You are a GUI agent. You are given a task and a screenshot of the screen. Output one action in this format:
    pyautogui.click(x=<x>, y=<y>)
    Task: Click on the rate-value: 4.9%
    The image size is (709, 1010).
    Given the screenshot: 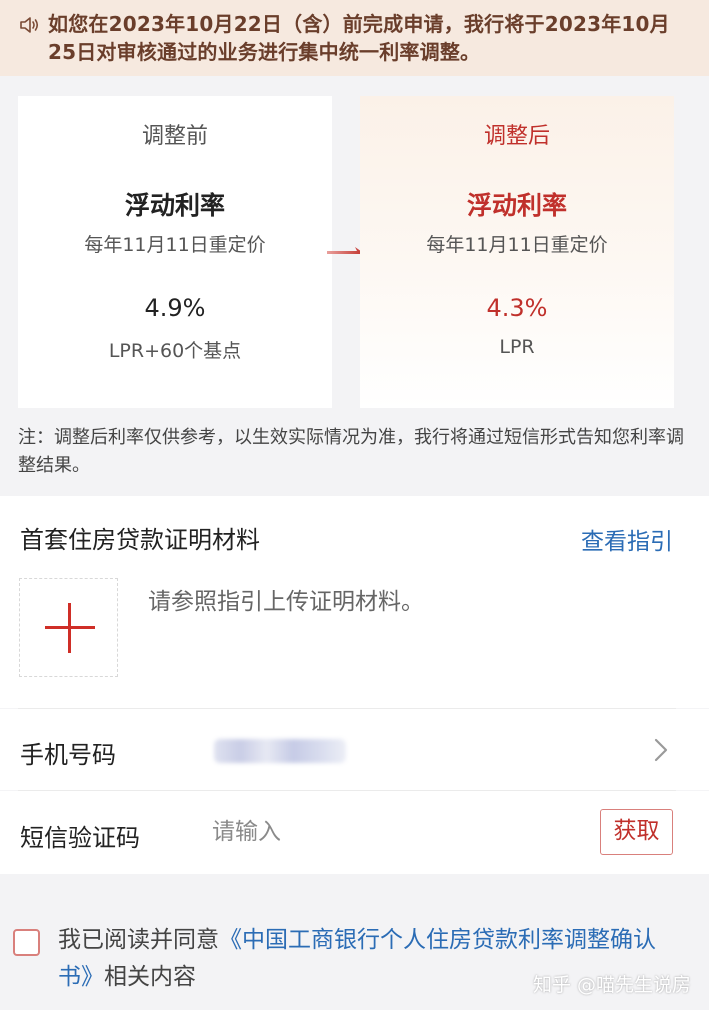 What is the action you would take?
    pyautogui.click(x=175, y=308)
    